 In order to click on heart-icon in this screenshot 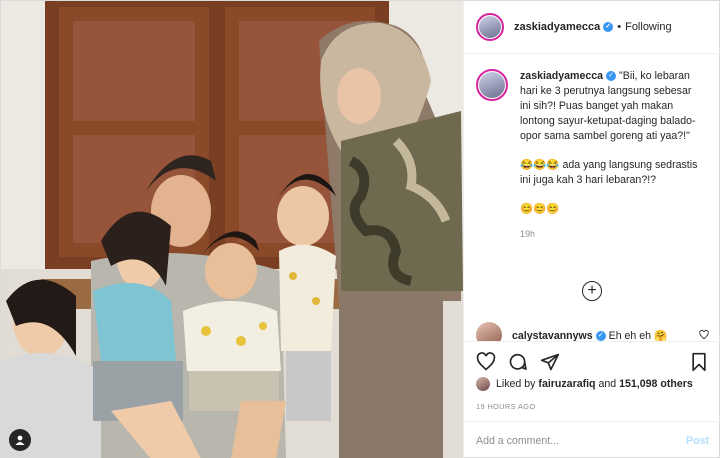, I will do `click(486, 361)`.